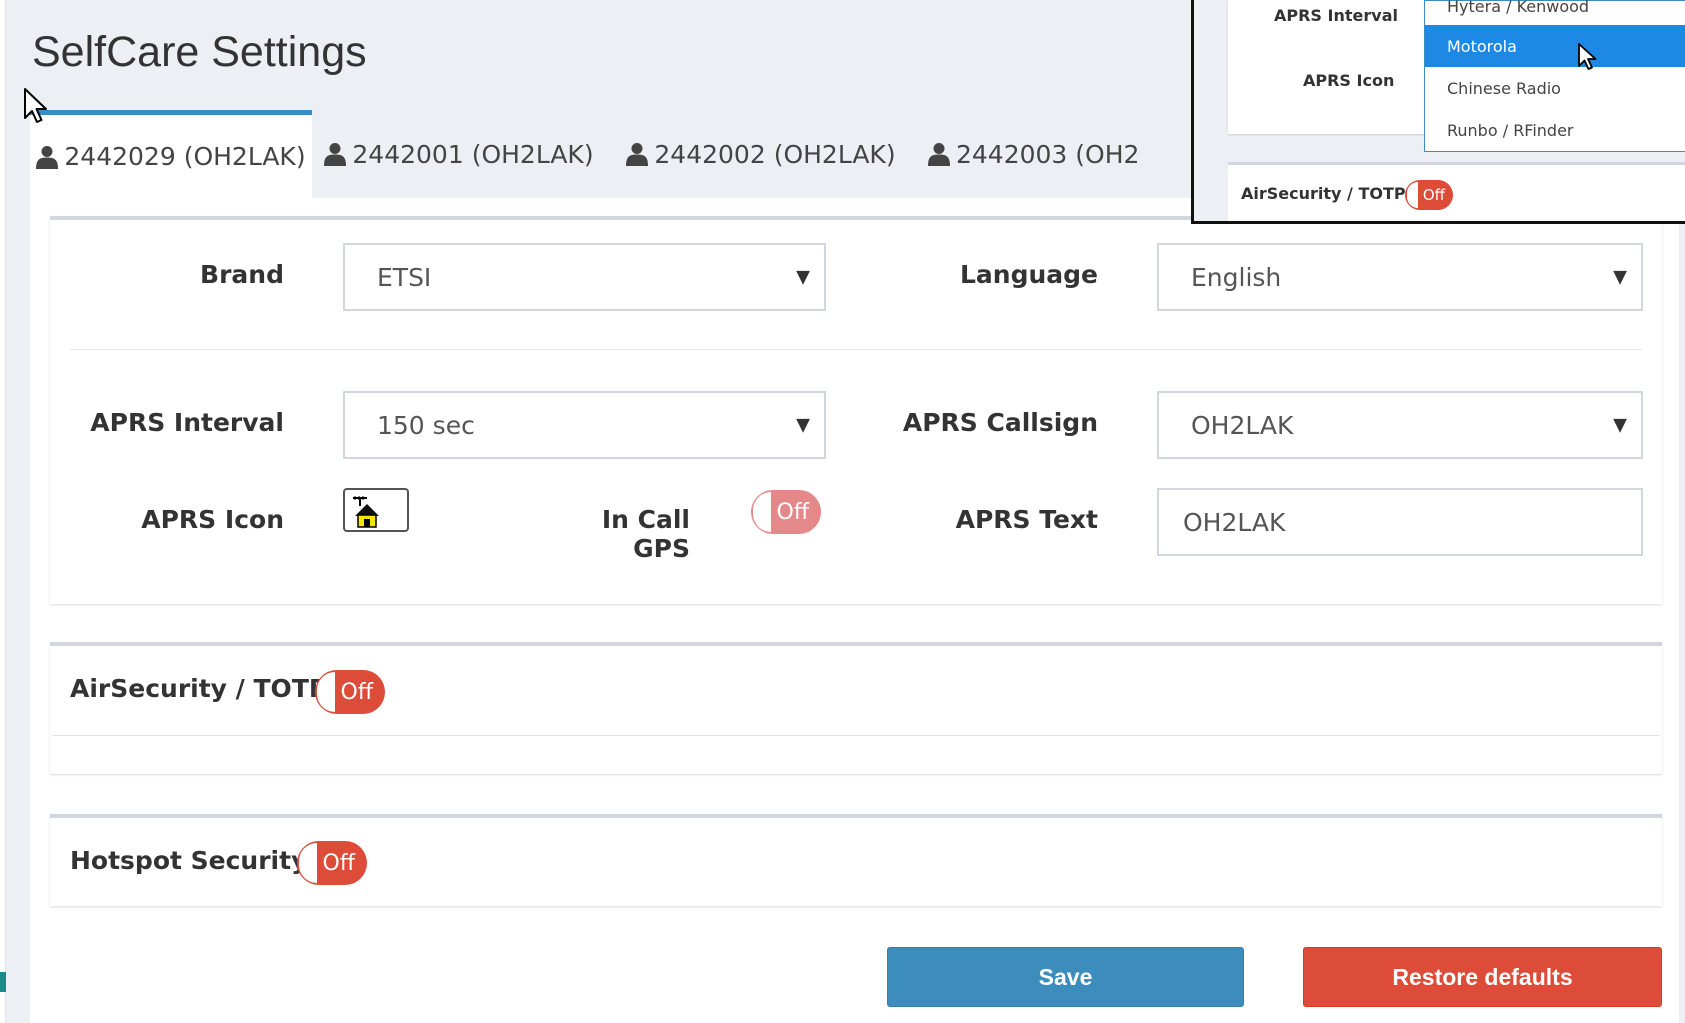  What do you see at coordinates (187, 422) in the screenshot?
I see `aprs-interval-label: APRS Interval` at bounding box center [187, 422].